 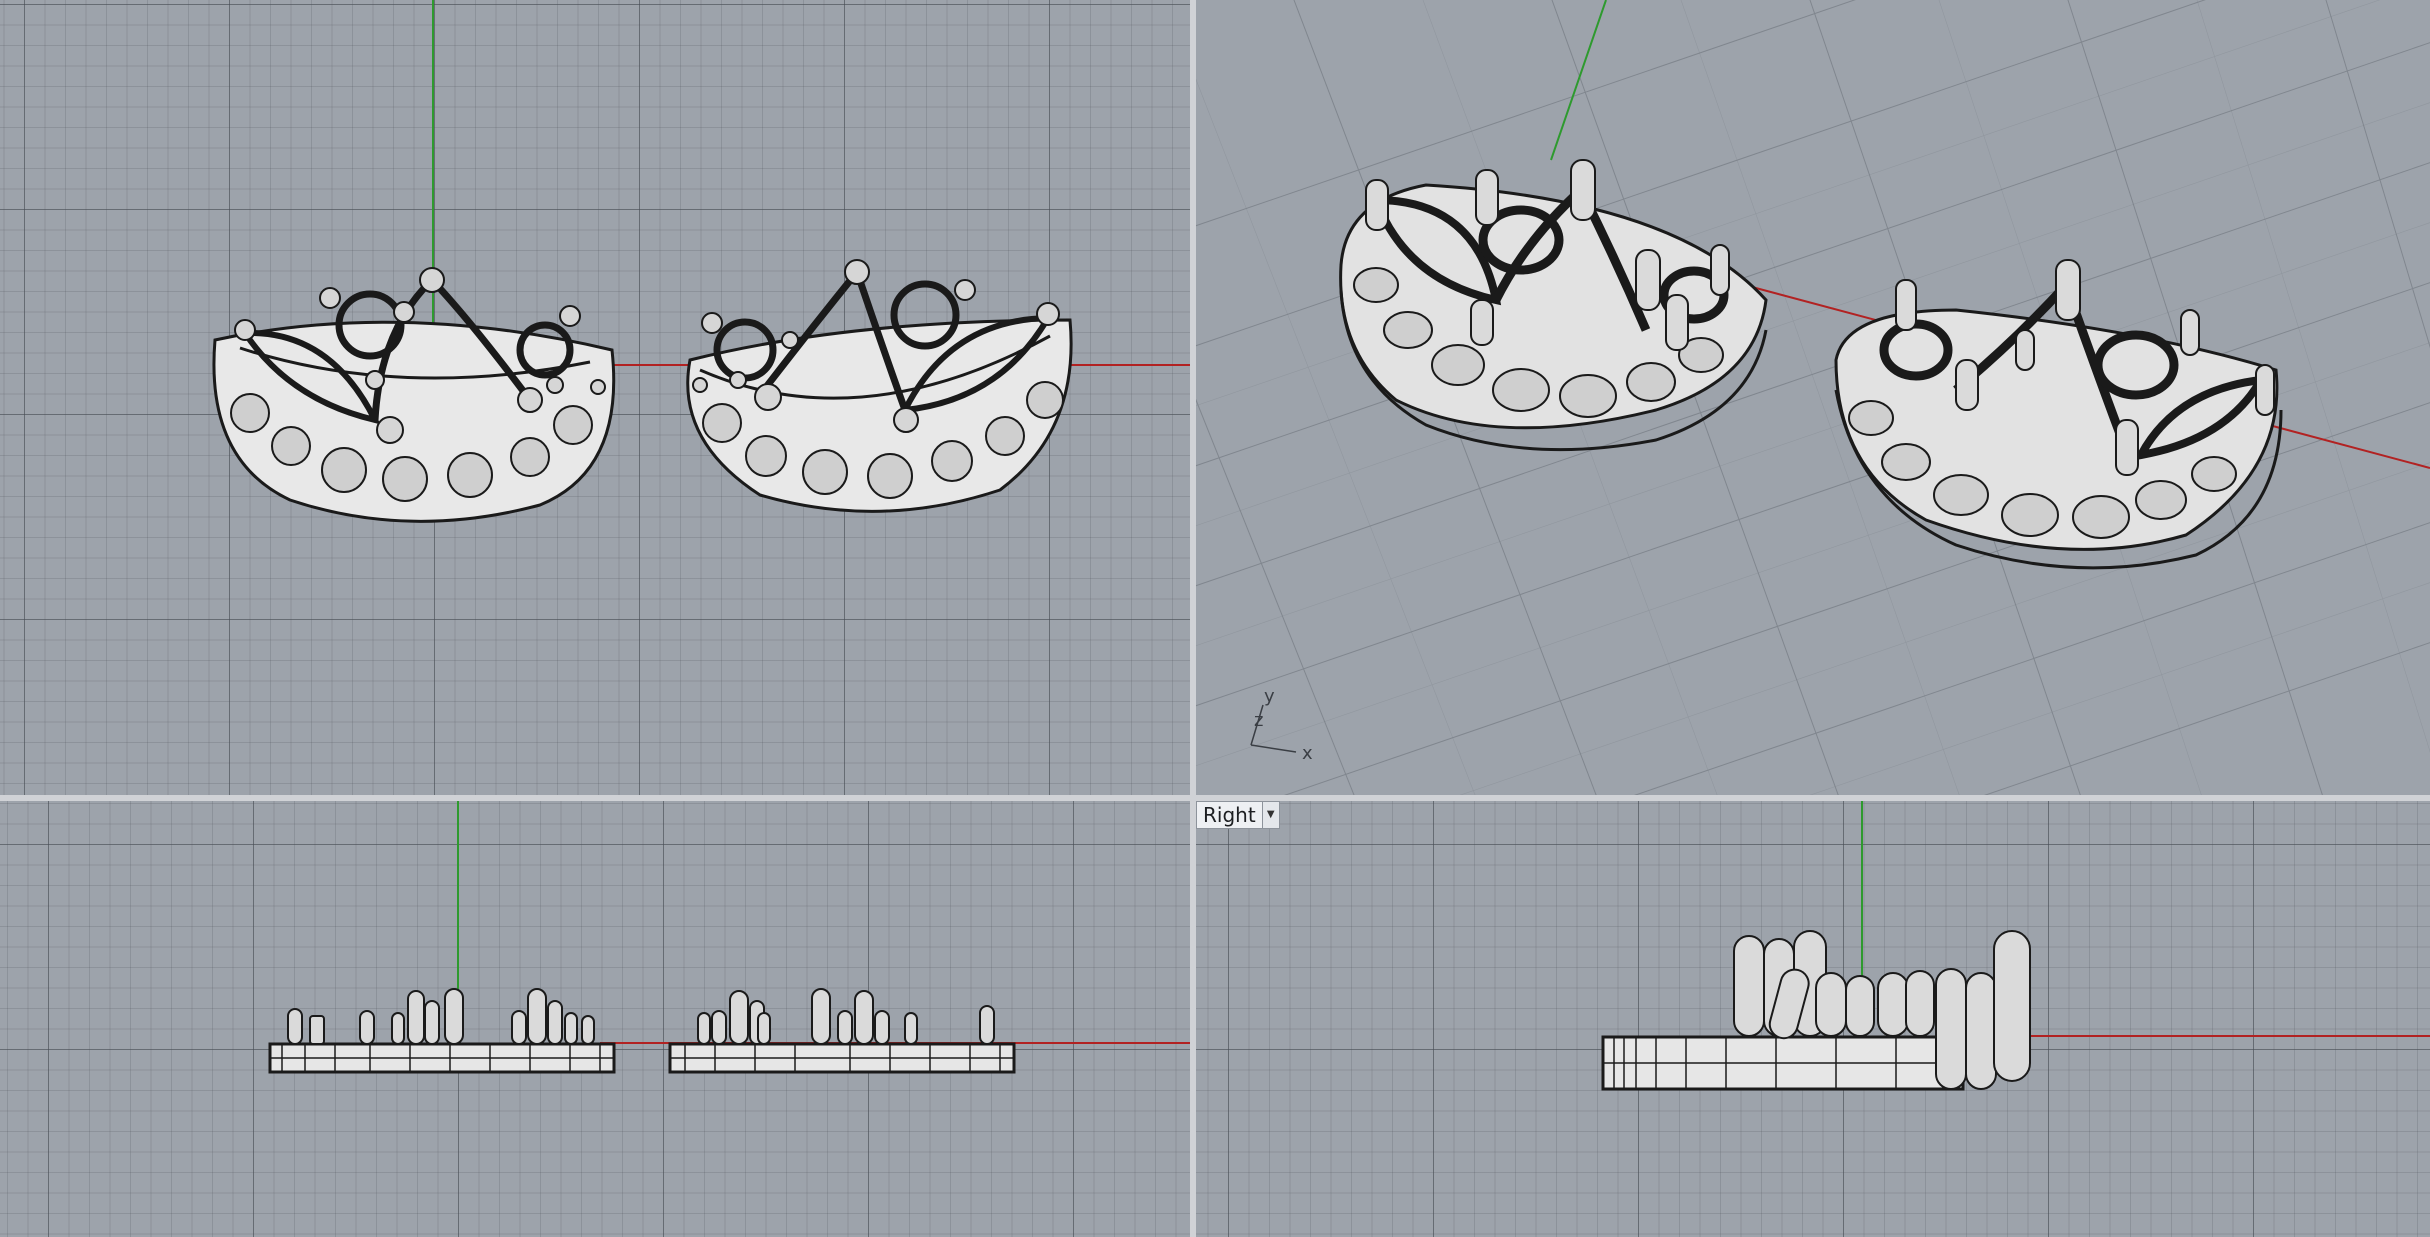 What do you see at coordinates (729, 937) in the screenshot?
I see `front-view-scene` at bounding box center [729, 937].